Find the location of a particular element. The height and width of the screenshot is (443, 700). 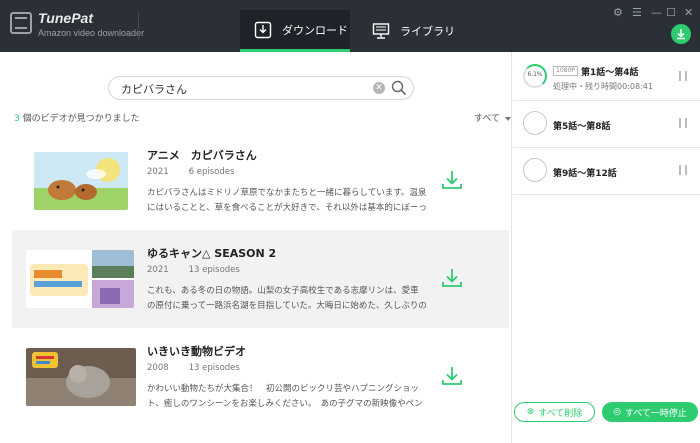

queue-item: 第9話～第12話 is located at coordinates (606, 171).